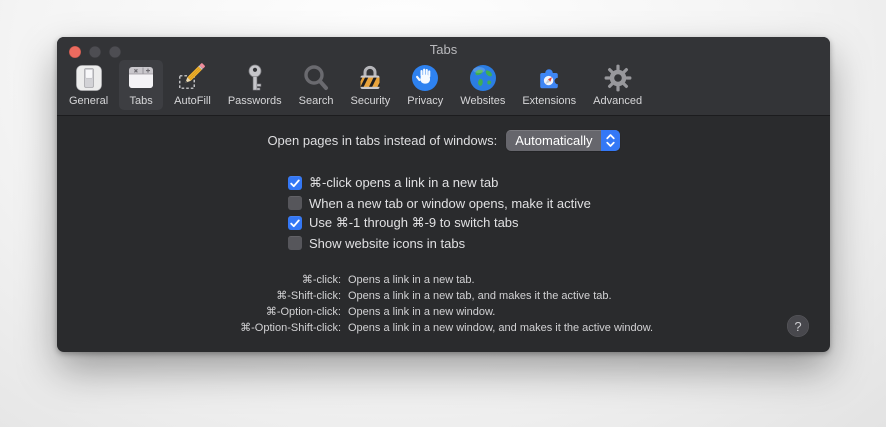 This screenshot has width=886, height=427. Describe the element at coordinates (141, 101) in the screenshot. I see `toolbar-item-label: Tabs` at that location.